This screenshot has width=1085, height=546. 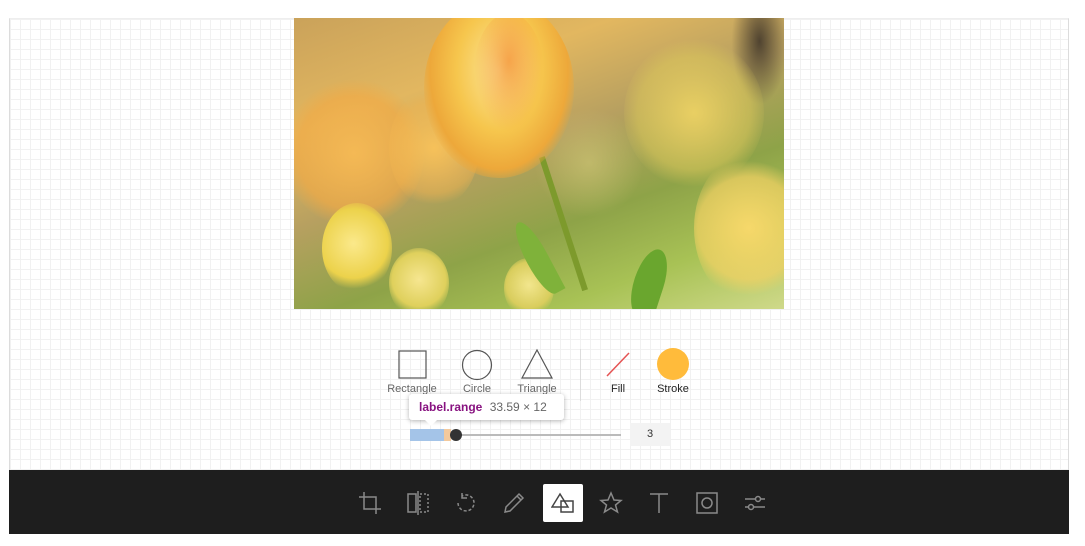 I want to click on text-button, so click(x=659, y=503).